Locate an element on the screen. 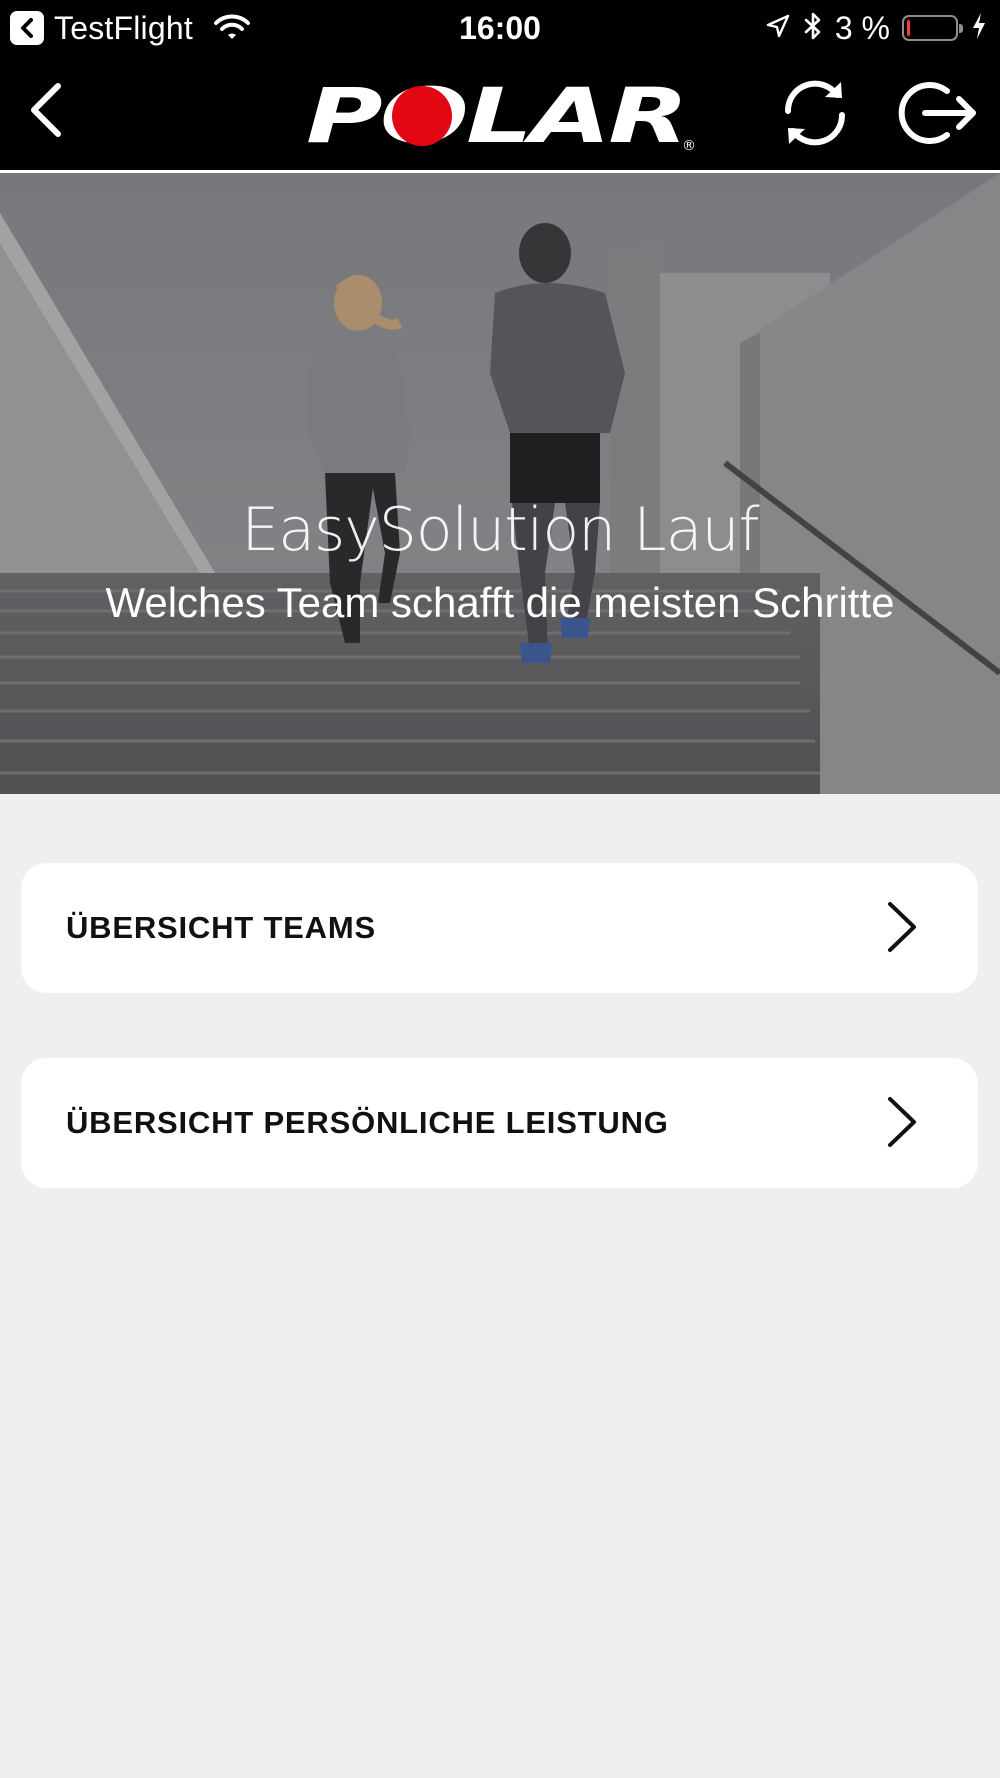  menu-item-label: ÜBERSICHT TEAMS is located at coordinates (221, 927).